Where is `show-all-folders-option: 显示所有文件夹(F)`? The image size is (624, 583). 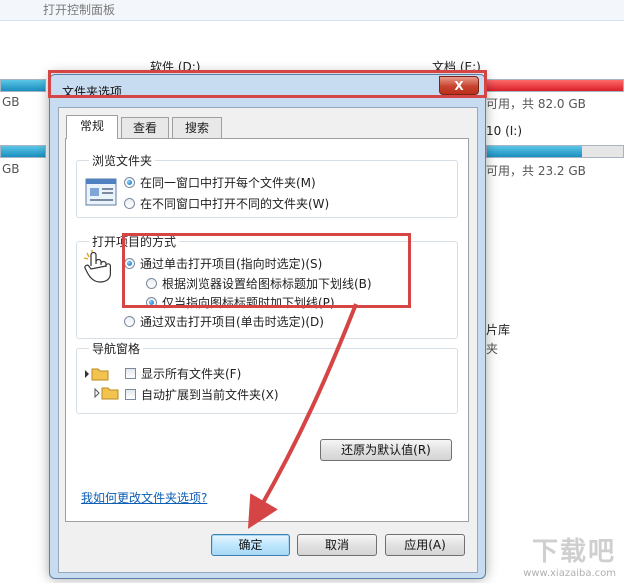 show-all-folders-option: 显示所有文件夹(F) is located at coordinates (183, 373).